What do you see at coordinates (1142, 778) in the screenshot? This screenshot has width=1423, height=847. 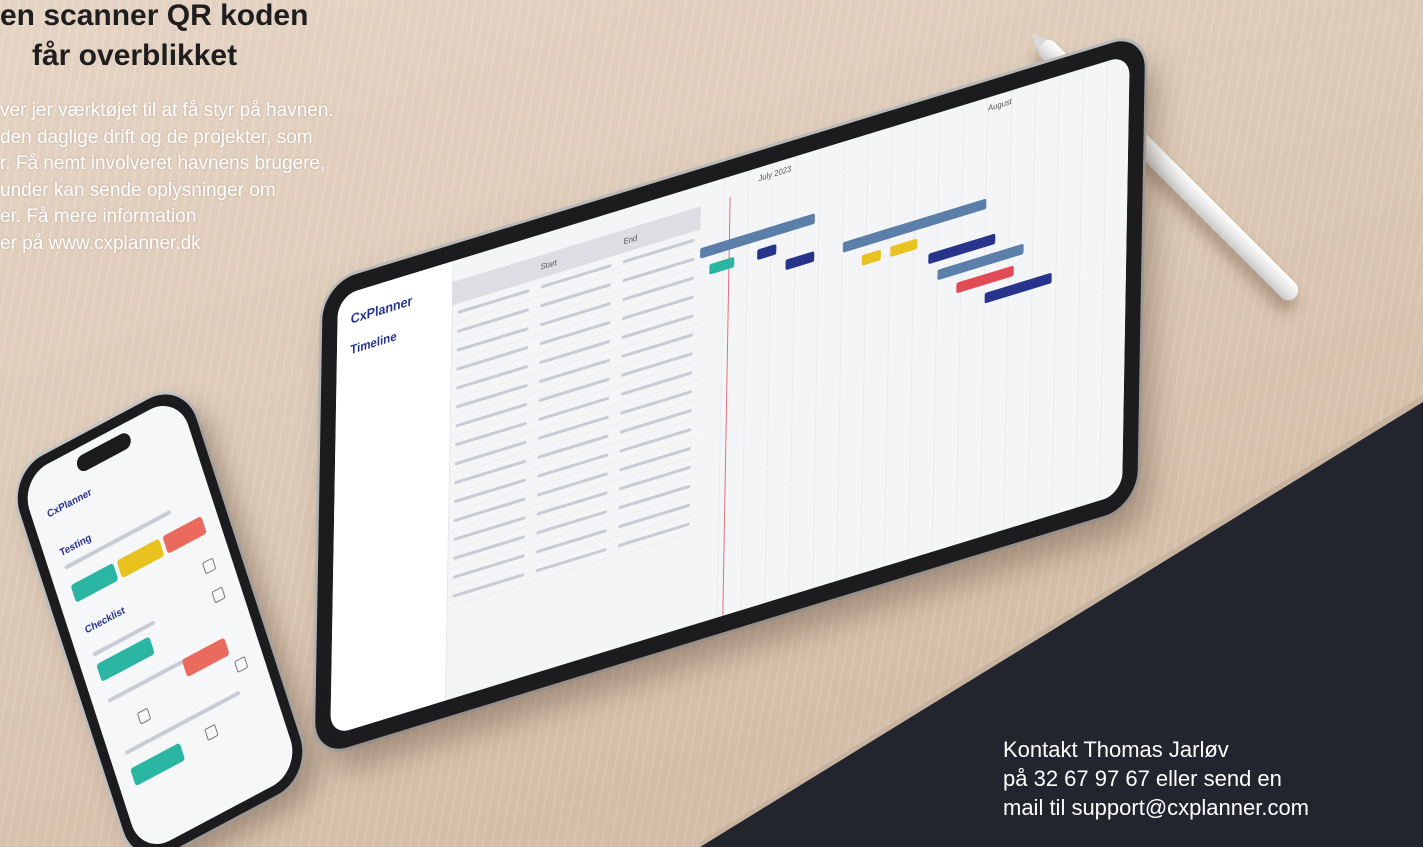 I see `contact-line: på 32 67 97 67 eller send en` at bounding box center [1142, 778].